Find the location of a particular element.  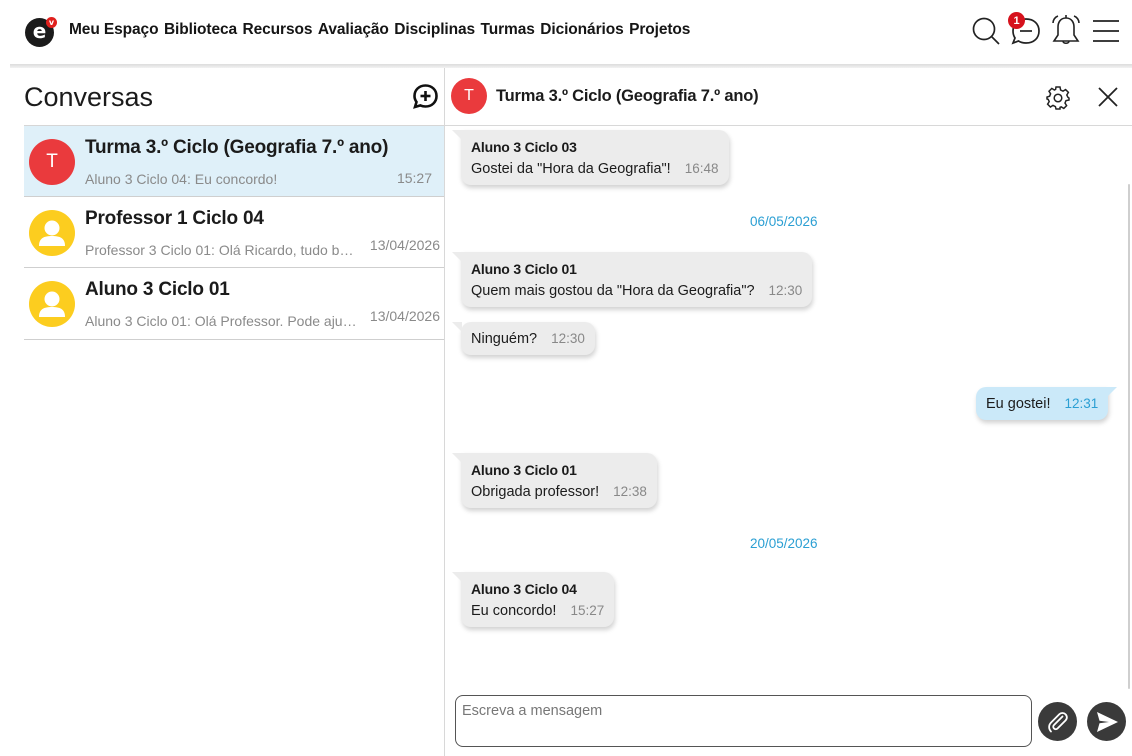

nav-turmas: Turmas is located at coordinates (508, 30).